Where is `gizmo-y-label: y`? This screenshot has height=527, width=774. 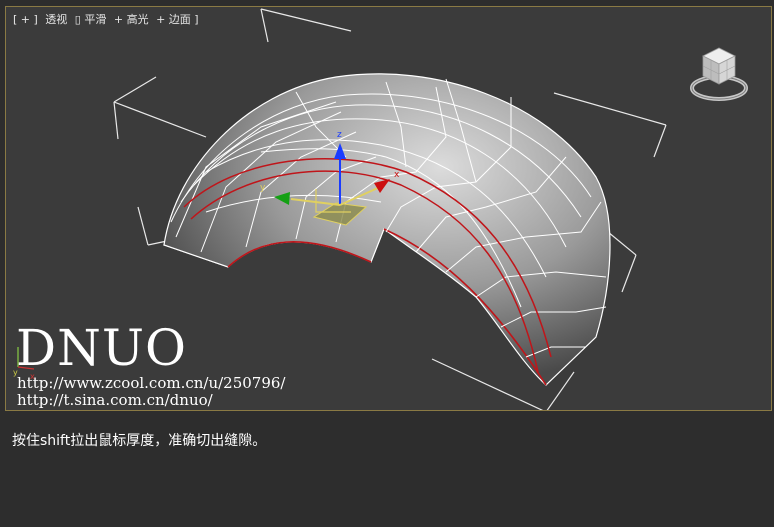
gizmo-y-label: y is located at coordinates (263, 188).